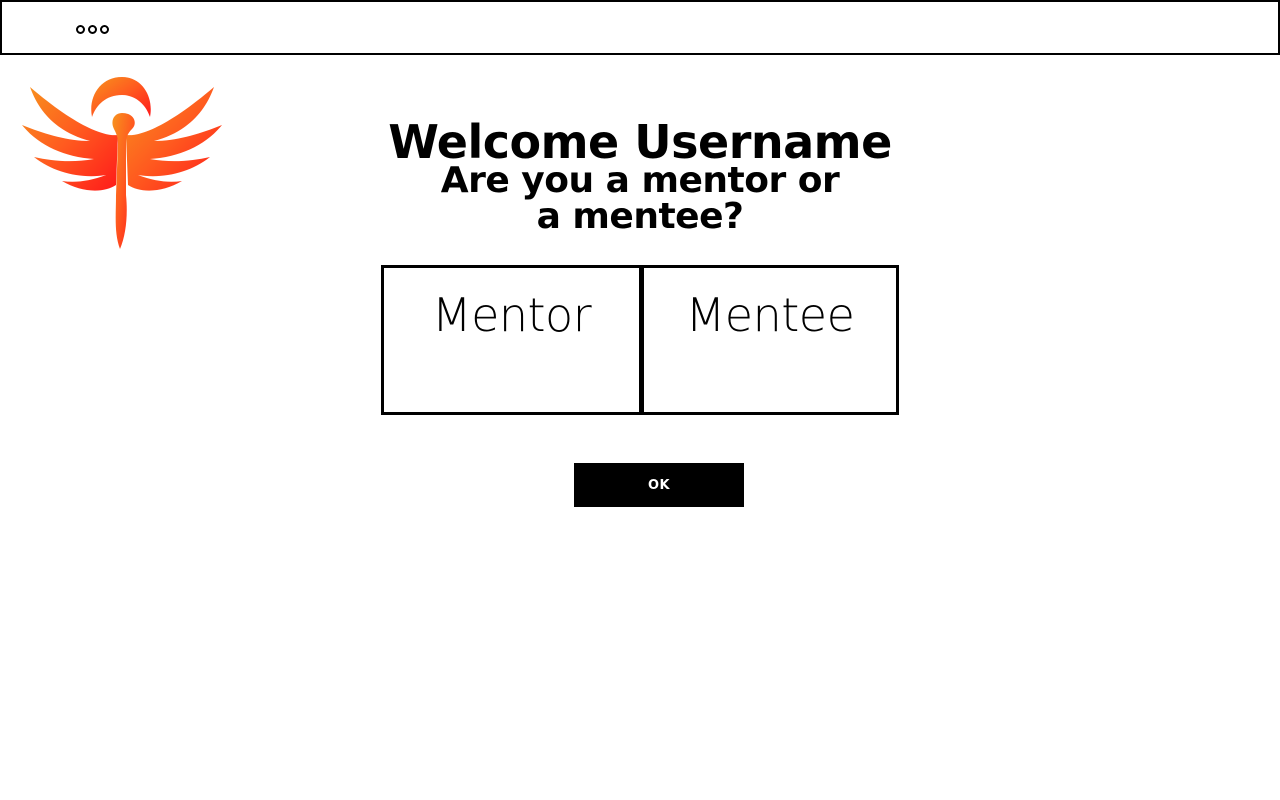  What do you see at coordinates (511, 315) in the screenshot?
I see `mentor-option-label: Mentor` at bounding box center [511, 315].